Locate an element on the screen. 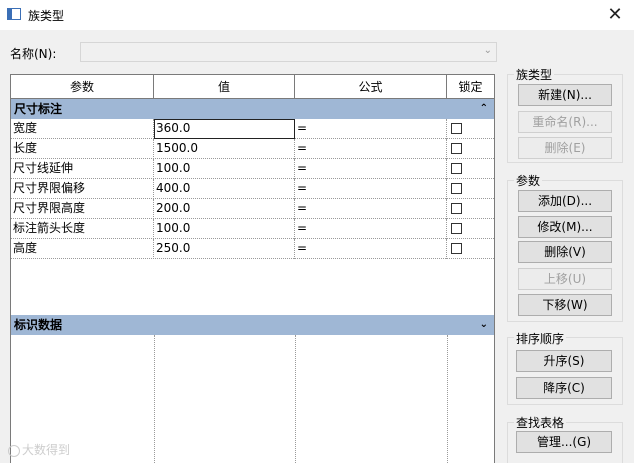  move-up-button: 上移(U) is located at coordinates (565, 279).